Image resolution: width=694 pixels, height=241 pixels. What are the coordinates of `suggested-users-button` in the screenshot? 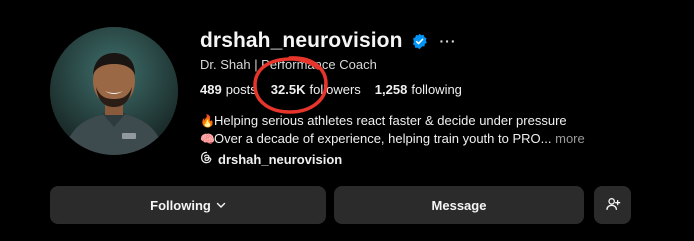 It's located at (612, 205).